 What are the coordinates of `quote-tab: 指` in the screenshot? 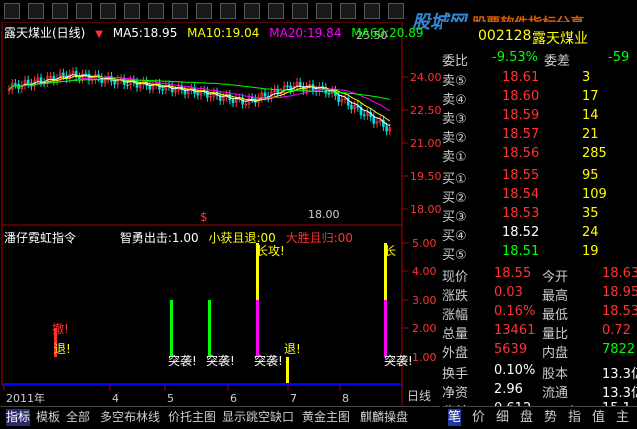 It's located at (574, 417).